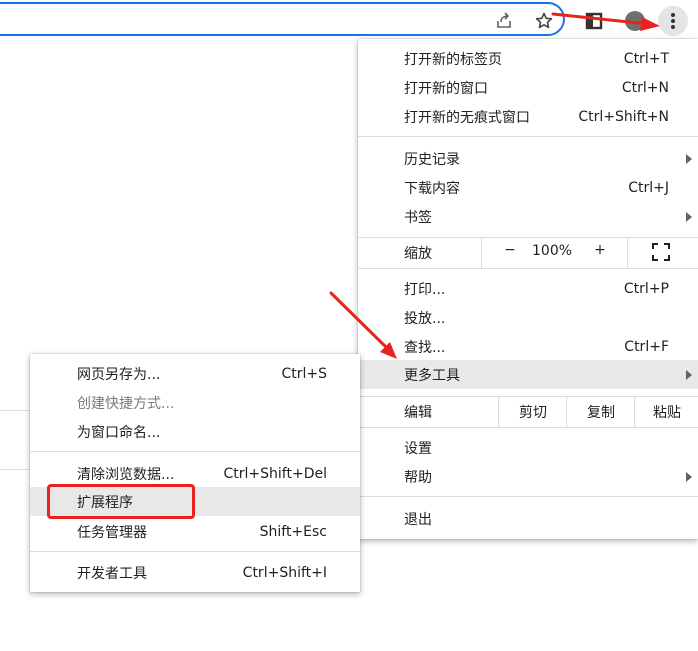 This screenshot has width=698, height=651. I want to click on menu-item-new-tab: 打开新的标签页 Ctrl+T, so click(528, 58).